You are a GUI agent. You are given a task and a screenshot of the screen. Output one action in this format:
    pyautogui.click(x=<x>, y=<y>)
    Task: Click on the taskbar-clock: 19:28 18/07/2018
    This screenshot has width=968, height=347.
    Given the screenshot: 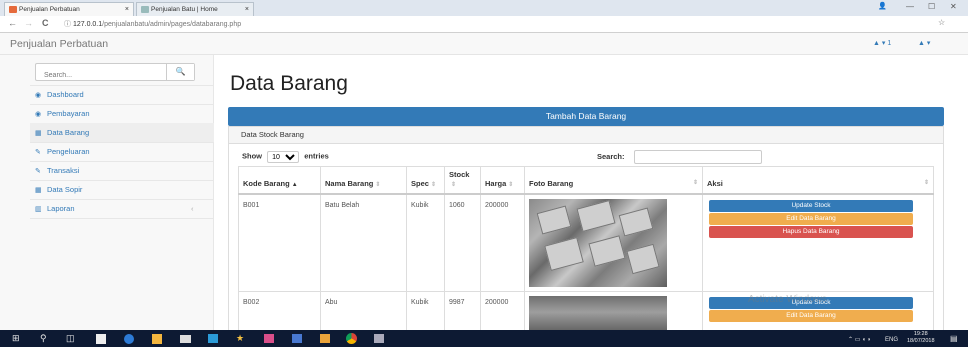 What is the action you would take?
    pyautogui.click(x=921, y=338)
    